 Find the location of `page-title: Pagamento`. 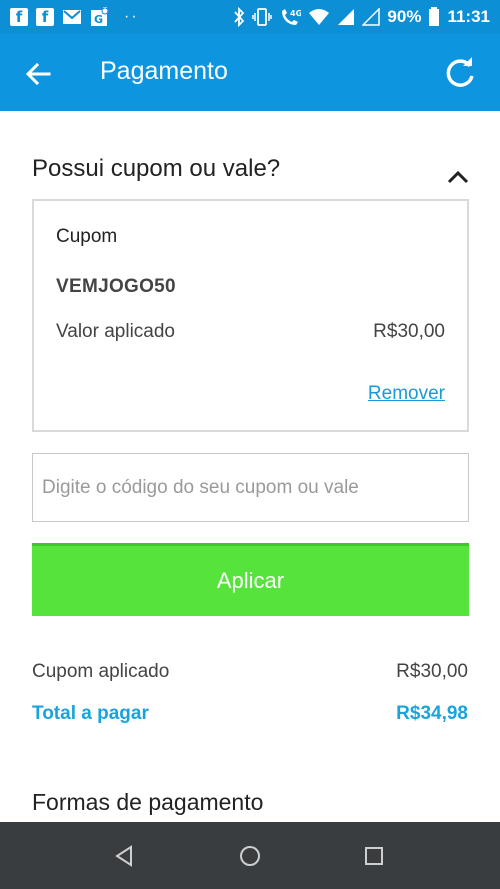

page-title: Pagamento is located at coordinates (164, 71).